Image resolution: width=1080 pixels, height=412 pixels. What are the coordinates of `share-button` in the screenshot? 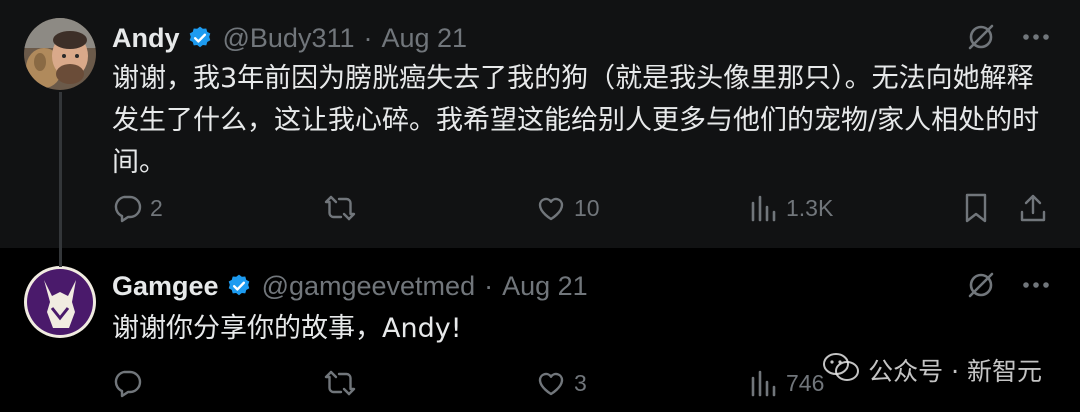 It's located at (1033, 208).